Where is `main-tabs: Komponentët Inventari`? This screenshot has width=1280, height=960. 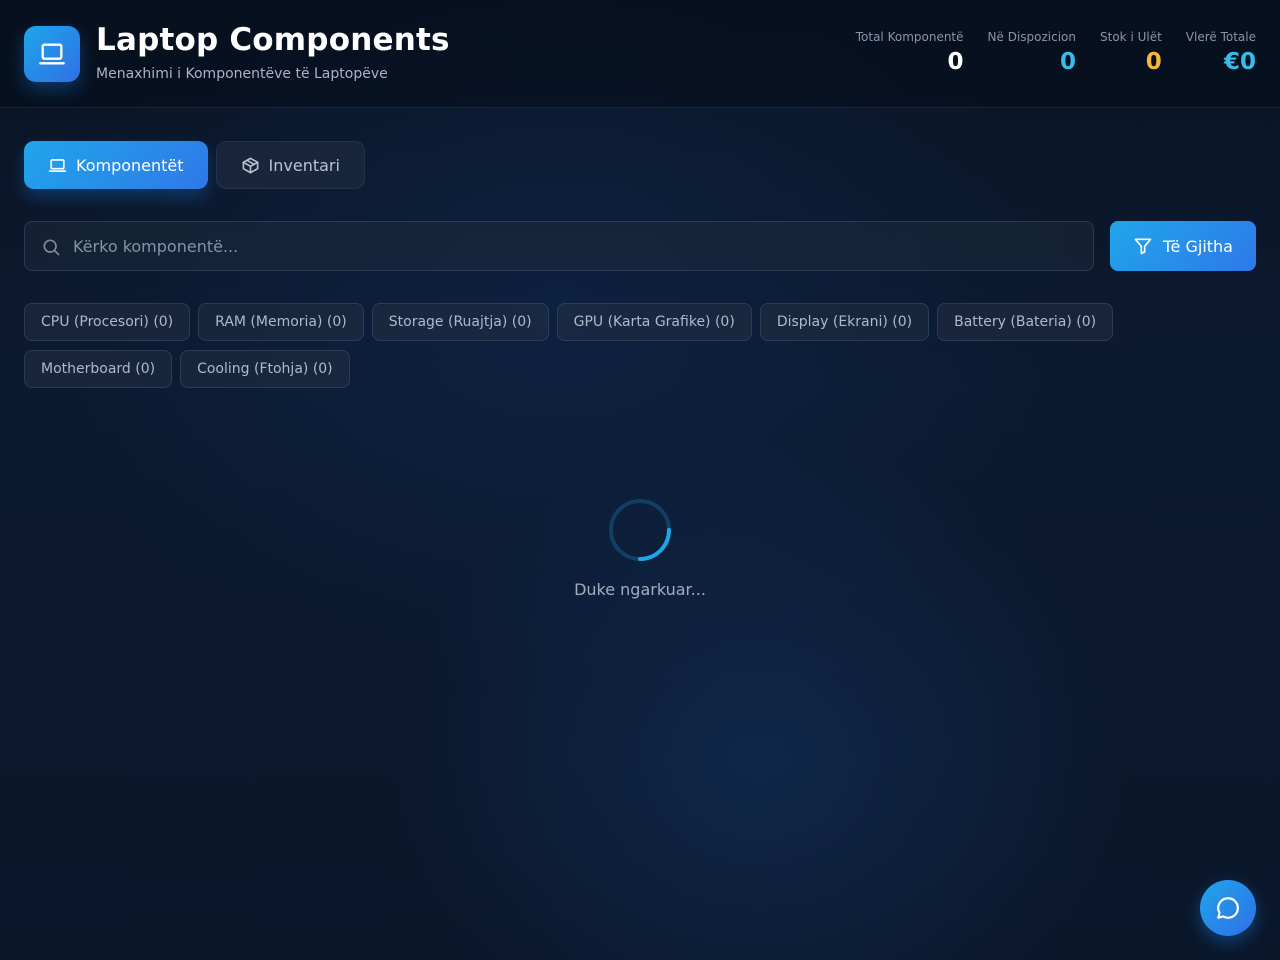
main-tabs: Komponentët Inventari is located at coordinates (194, 165).